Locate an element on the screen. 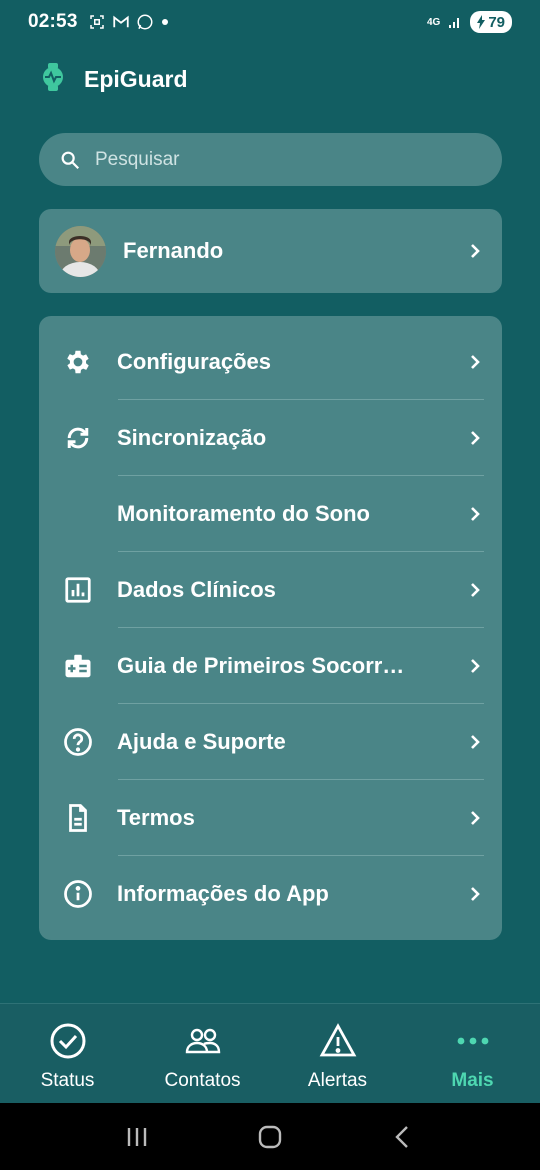 The image size is (540, 1170). menu-item-label: Sincronização is located at coordinates (192, 437).